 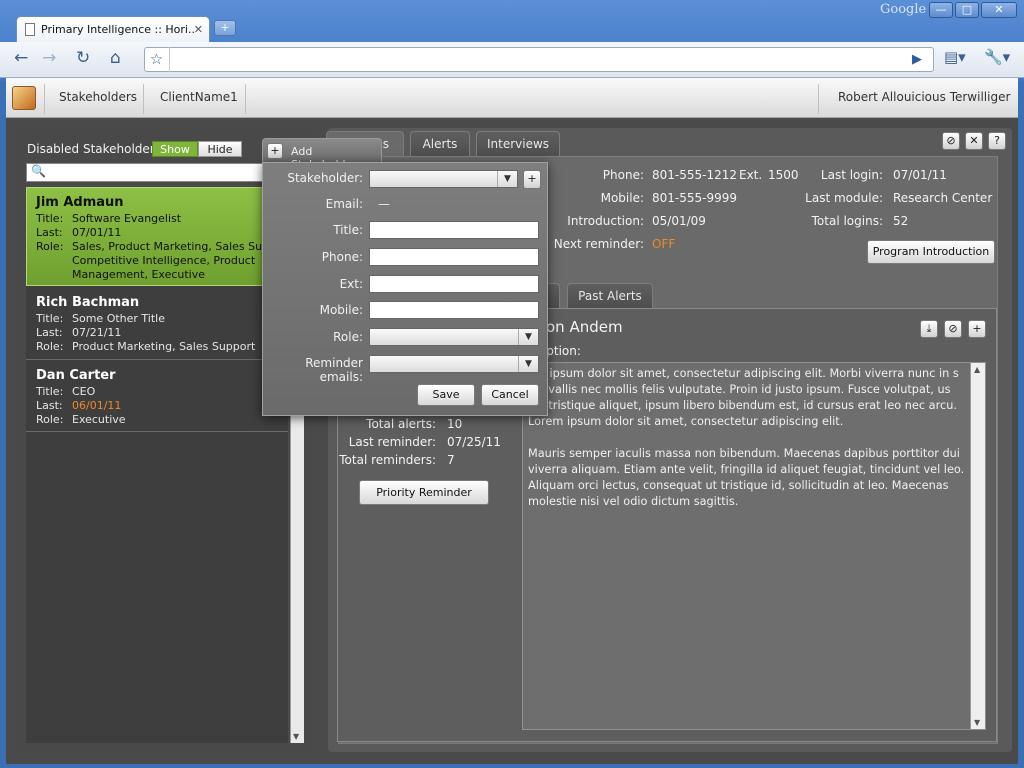 I want to click on stakeholder-search-input: 🔍, so click(x=151, y=172).